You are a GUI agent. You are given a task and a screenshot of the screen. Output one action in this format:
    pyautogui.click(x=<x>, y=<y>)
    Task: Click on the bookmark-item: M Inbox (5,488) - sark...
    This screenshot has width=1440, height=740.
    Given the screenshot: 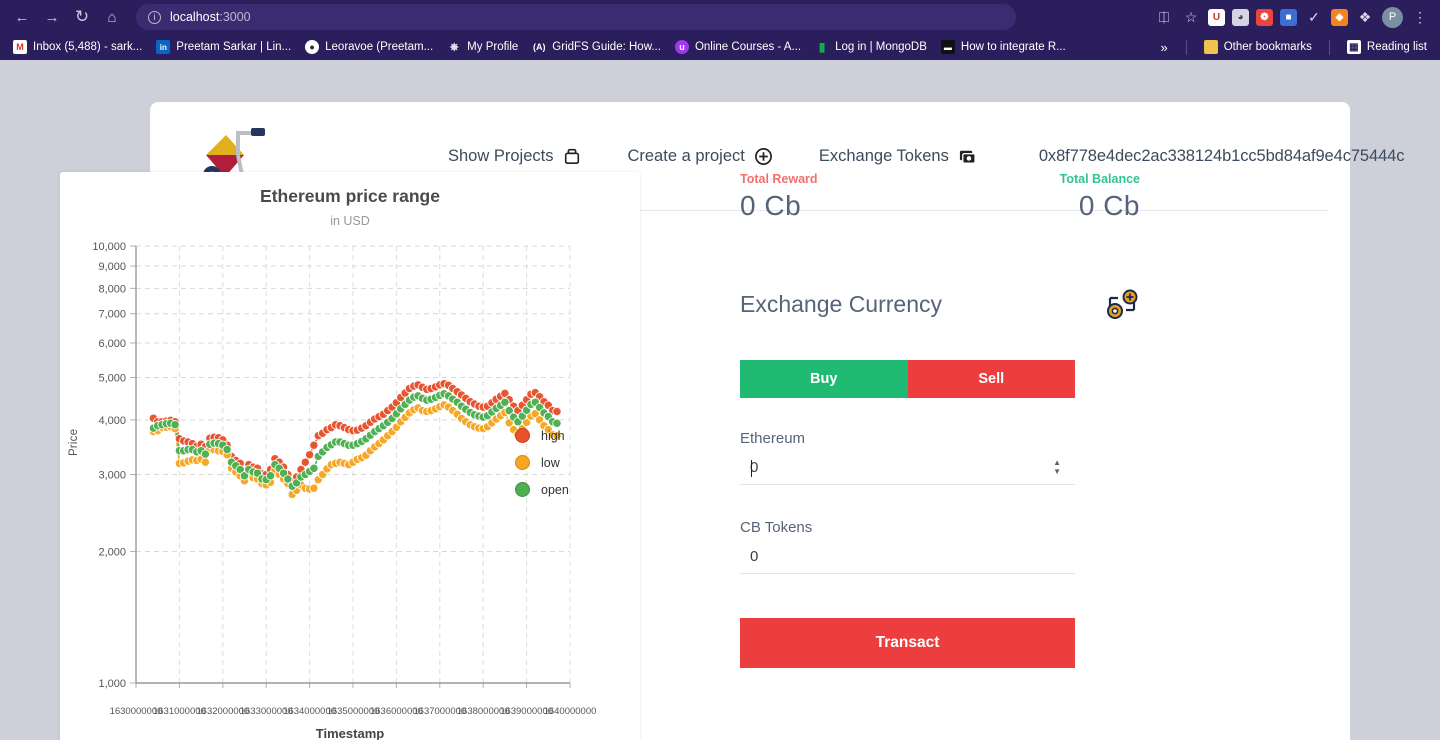 What is the action you would take?
    pyautogui.click(x=77, y=47)
    